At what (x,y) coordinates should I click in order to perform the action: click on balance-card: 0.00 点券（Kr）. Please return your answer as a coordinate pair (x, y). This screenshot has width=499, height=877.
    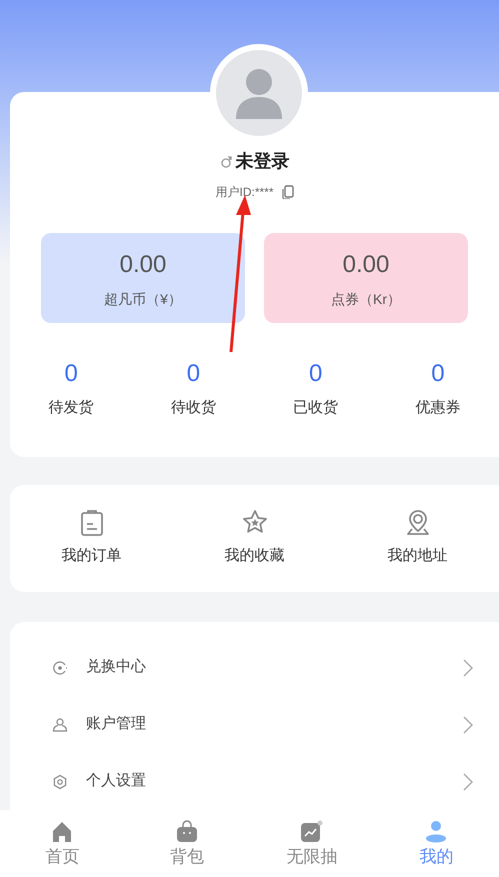
    Looking at the image, I should click on (366, 278).